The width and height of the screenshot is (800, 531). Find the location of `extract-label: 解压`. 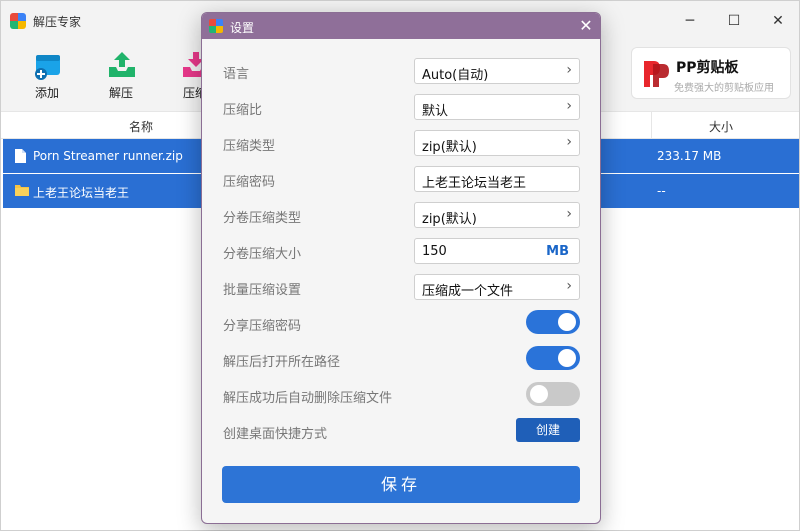

extract-label: 解压 is located at coordinates (120, 93).